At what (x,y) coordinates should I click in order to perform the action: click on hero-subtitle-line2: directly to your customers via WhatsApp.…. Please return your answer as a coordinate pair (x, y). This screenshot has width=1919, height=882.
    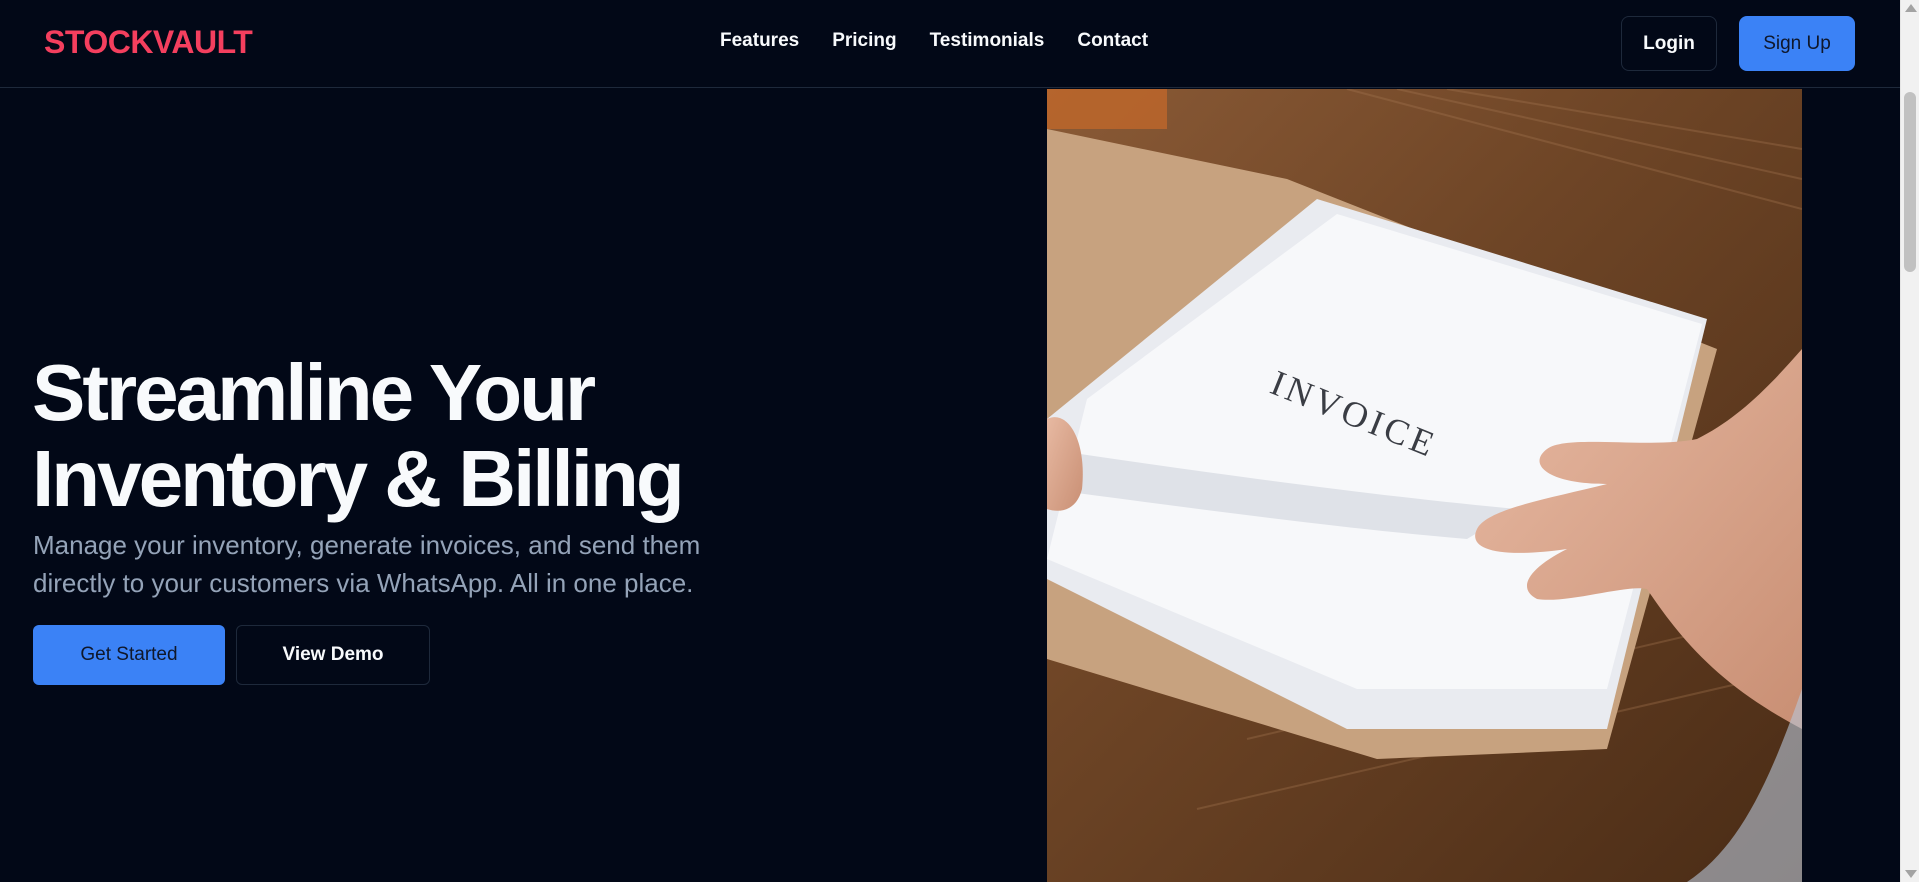
    Looking at the image, I should click on (363, 583).